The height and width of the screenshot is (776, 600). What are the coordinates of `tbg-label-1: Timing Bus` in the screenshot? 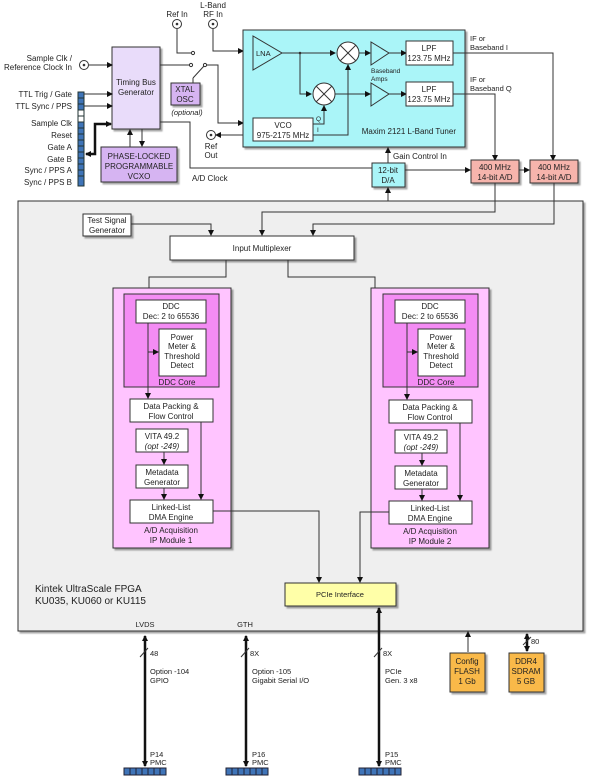 It's located at (136, 82).